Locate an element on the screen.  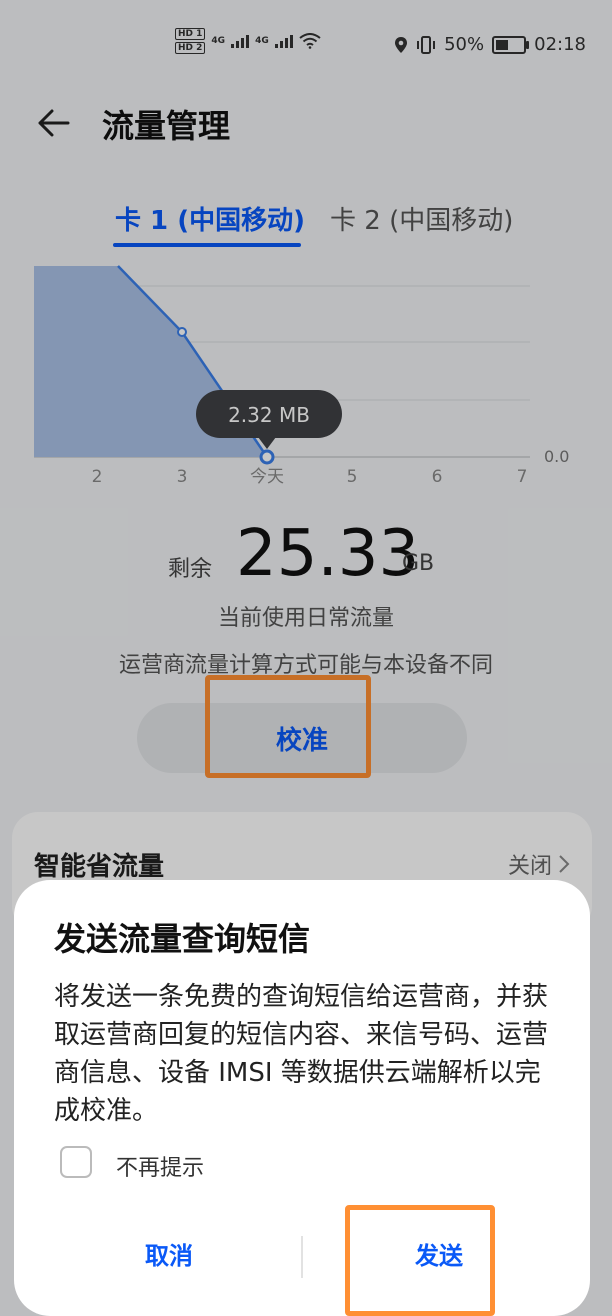
cancel-button: 取消 is located at coordinates (169, 1256).